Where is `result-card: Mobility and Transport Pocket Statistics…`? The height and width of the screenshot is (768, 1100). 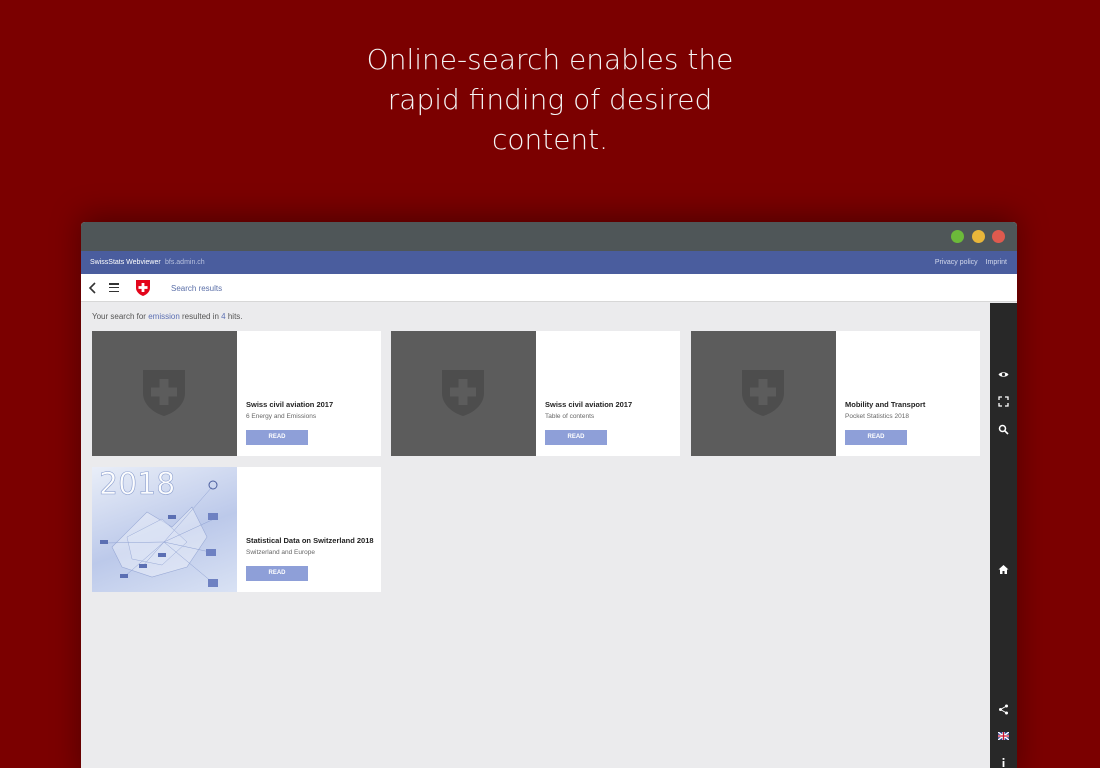
result-card: Mobility and Transport Pocket Statistics… is located at coordinates (835, 393).